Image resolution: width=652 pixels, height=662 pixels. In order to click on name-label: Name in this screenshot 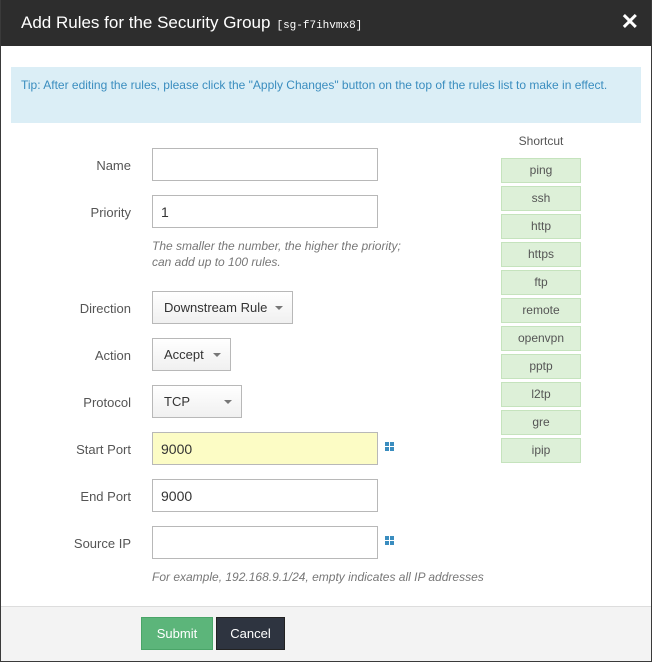, I will do `click(113, 165)`.